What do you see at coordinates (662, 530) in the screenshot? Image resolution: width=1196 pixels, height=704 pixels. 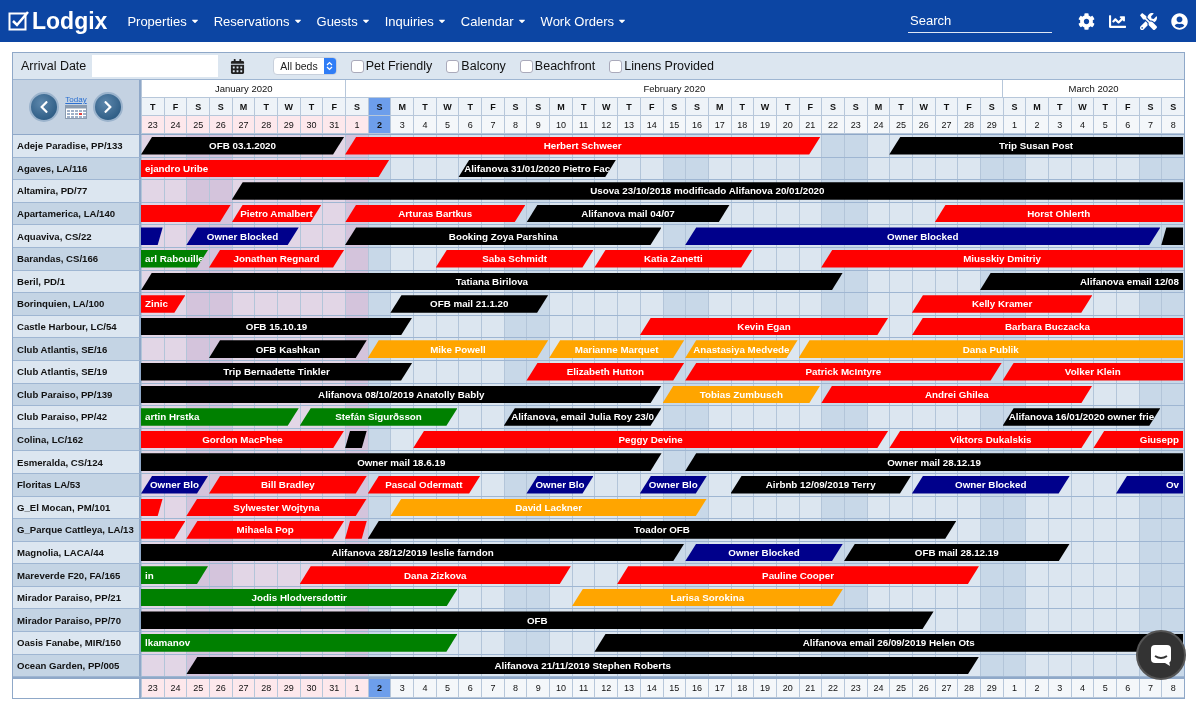 I see `booking-bar: Toador OFB` at bounding box center [662, 530].